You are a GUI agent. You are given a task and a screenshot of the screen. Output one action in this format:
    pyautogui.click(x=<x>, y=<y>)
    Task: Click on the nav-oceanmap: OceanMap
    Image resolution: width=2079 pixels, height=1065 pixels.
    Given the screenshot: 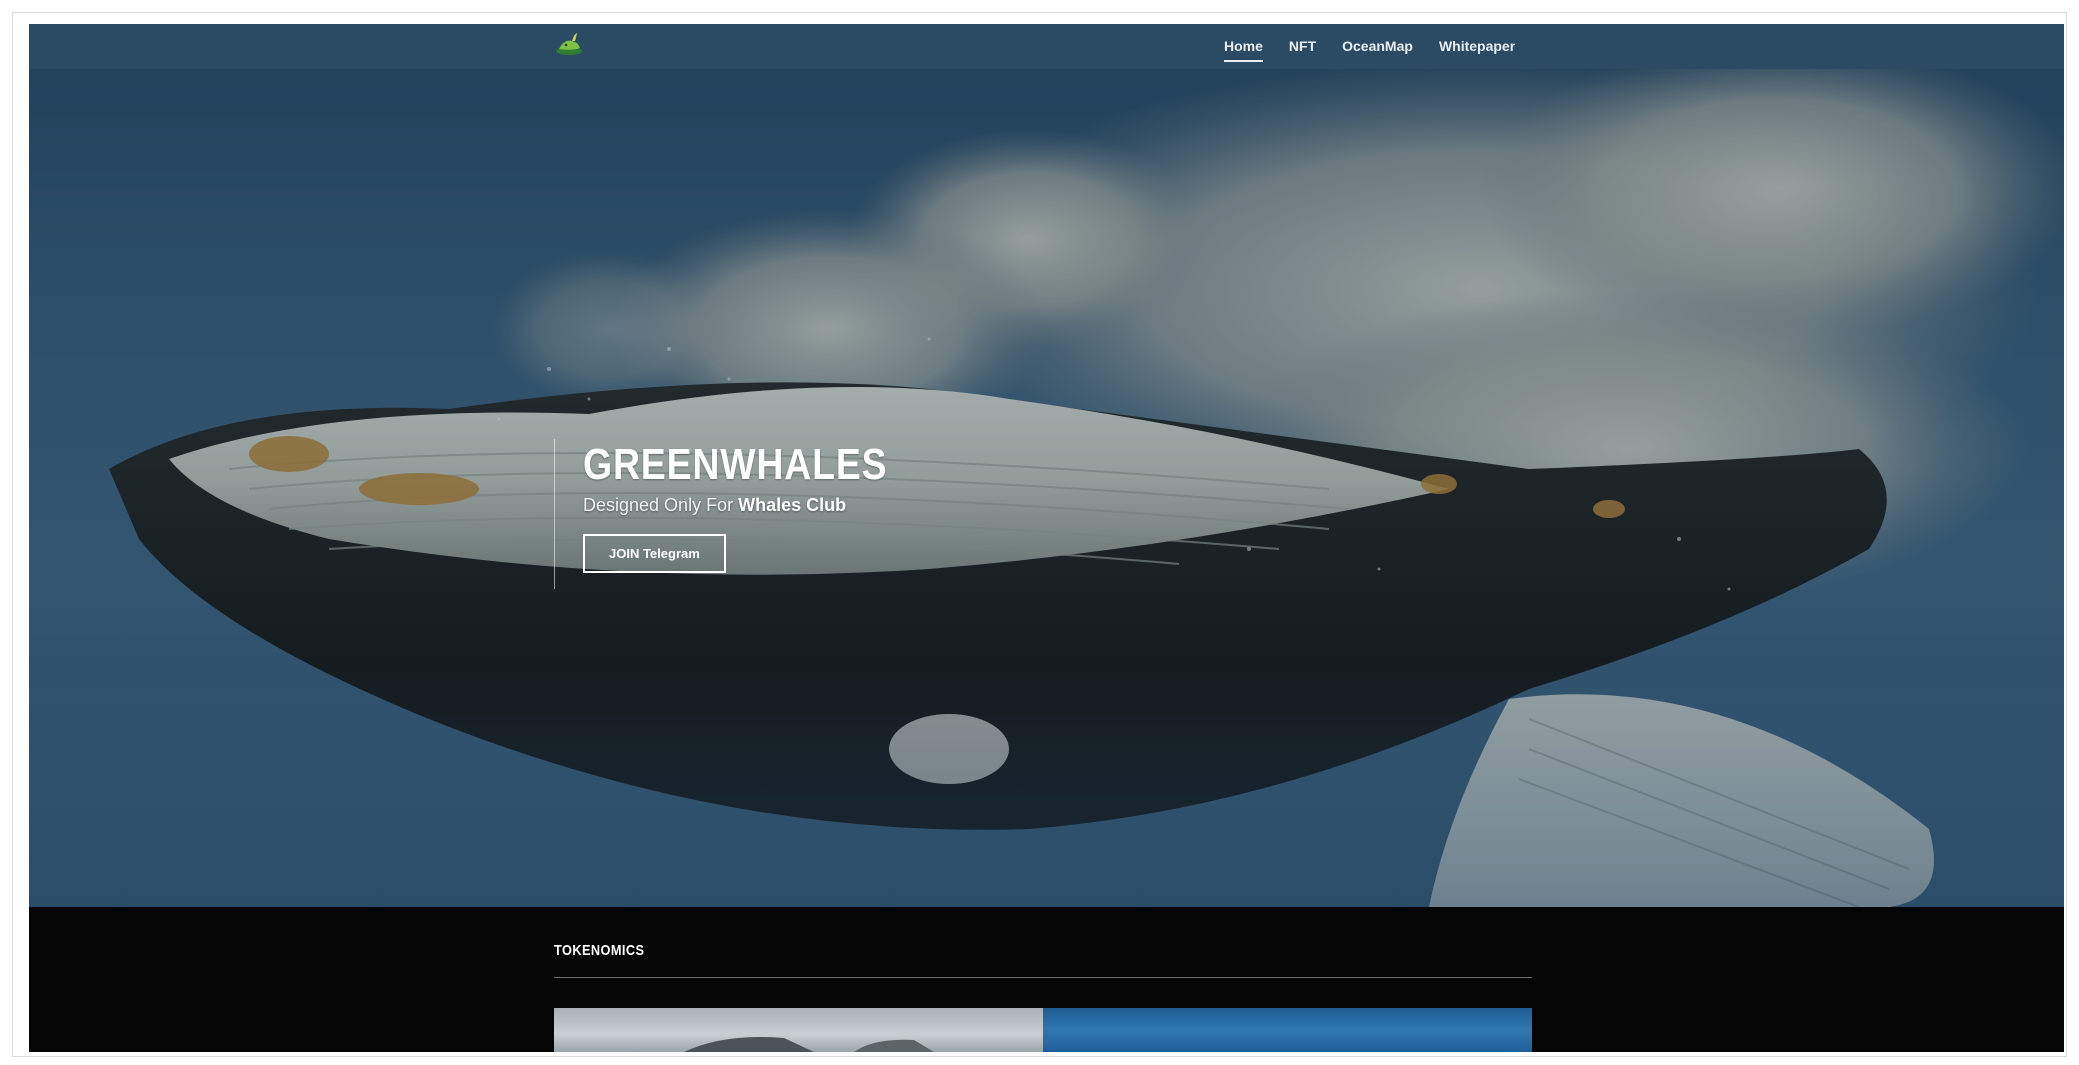 What is the action you would take?
    pyautogui.click(x=1377, y=47)
    